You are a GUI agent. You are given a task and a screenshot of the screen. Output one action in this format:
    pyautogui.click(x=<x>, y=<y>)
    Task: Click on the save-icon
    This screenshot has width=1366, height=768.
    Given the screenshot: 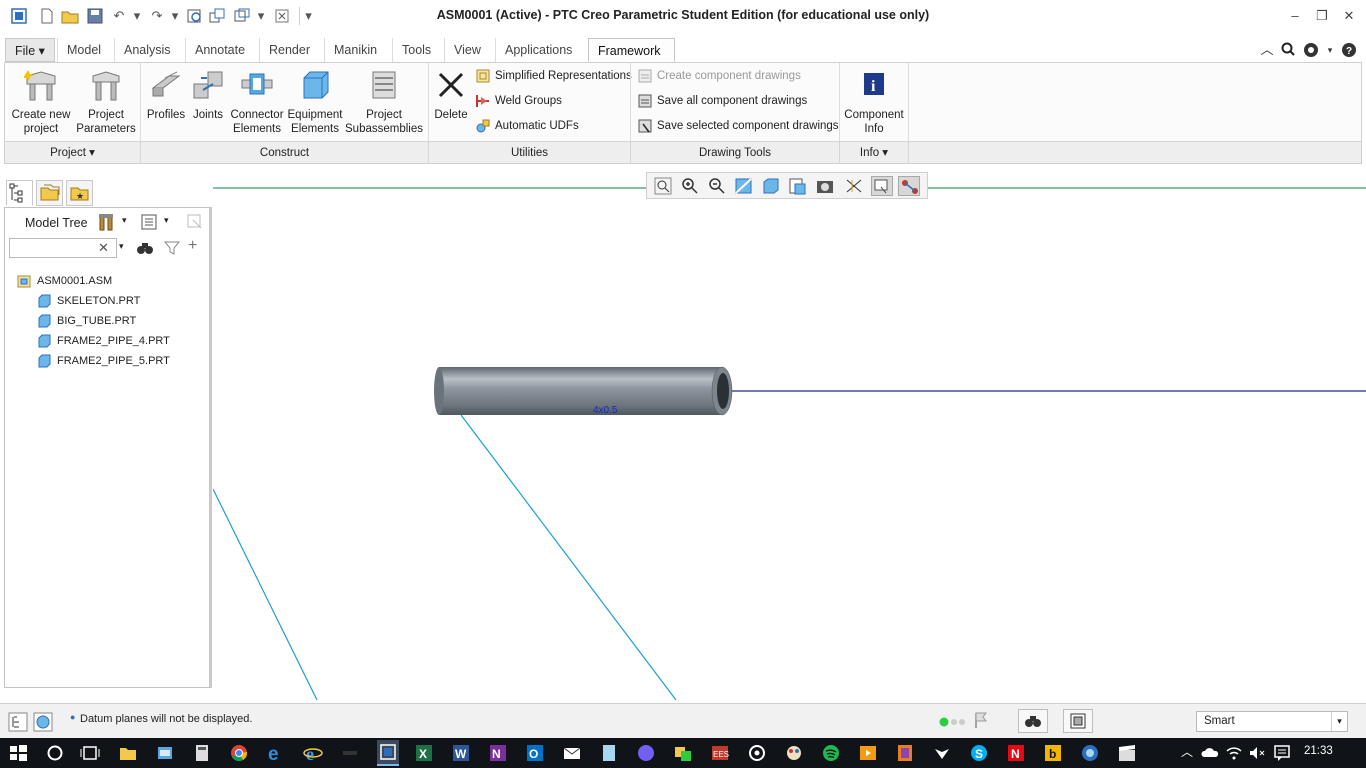 What is the action you would take?
    pyautogui.click(x=95, y=16)
    